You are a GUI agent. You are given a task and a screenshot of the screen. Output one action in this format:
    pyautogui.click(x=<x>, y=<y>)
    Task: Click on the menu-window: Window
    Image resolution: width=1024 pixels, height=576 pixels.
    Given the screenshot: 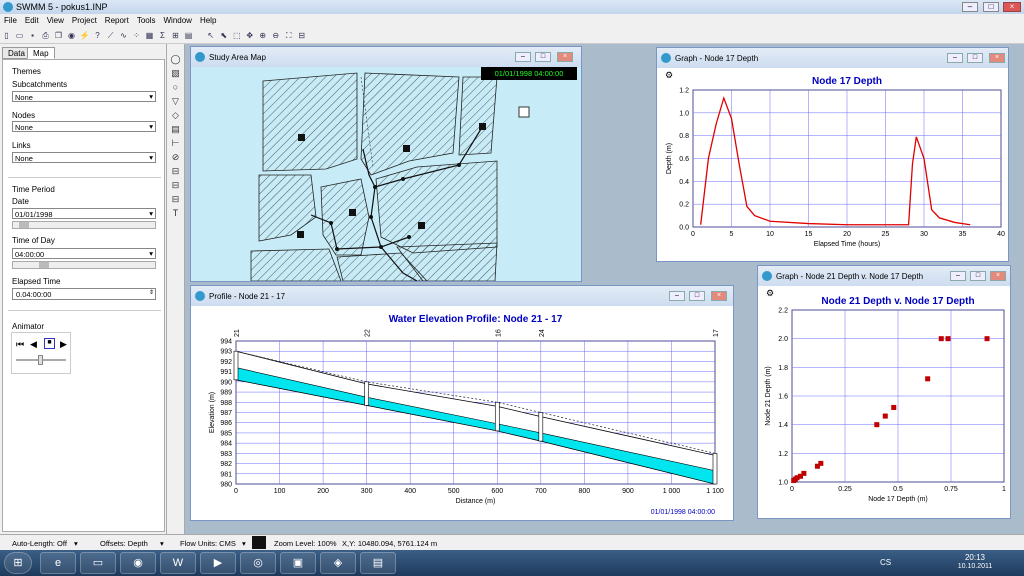 What is the action you would take?
    pyautogui.click(x=178, y=20)
    